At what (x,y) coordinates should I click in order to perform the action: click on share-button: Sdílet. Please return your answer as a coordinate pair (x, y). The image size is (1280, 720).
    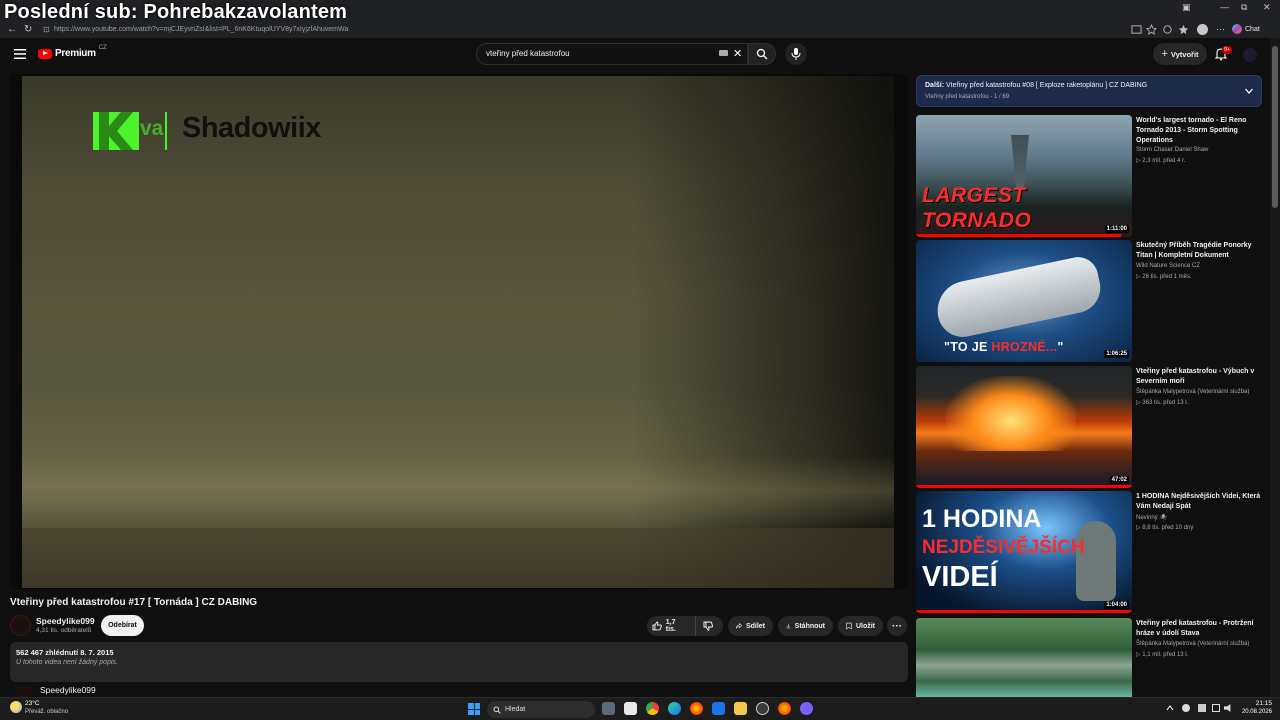
    Looking at the image, I should click on (750, 626).